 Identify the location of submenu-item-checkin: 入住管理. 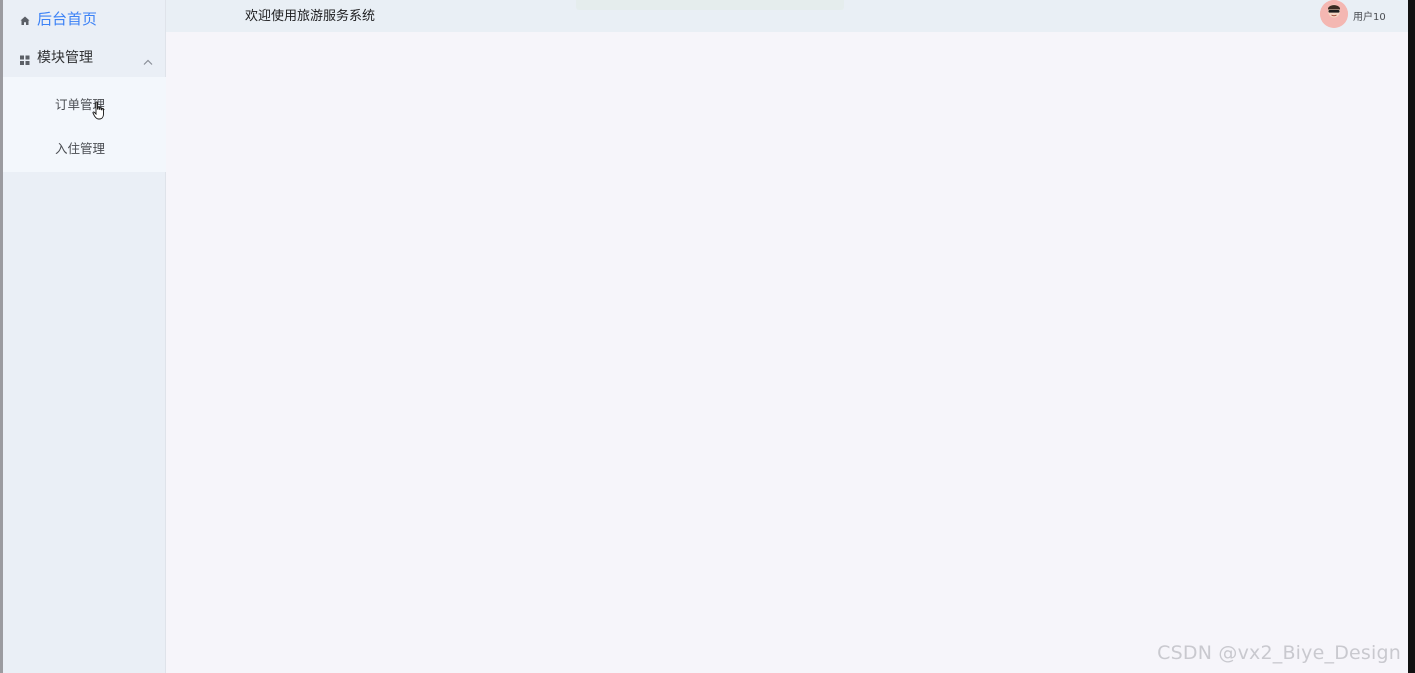
(84, 147).